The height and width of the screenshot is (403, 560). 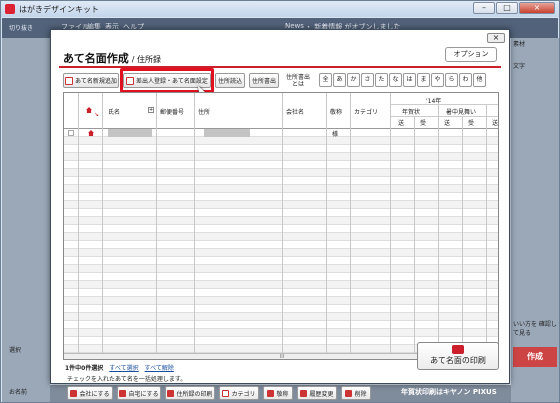 What do you see at coordinates (411, 112) in the screenshot?
I see `nenga-group-header: 年賀状` at bounding box center [411, 112].